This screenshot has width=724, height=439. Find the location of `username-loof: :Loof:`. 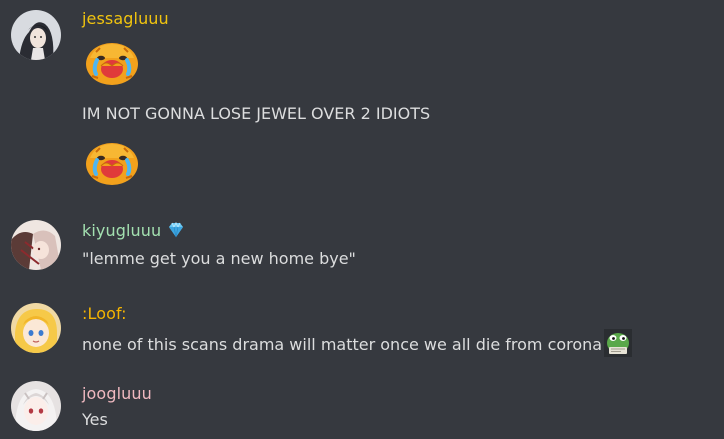

username-loof: :Loof: is located at coordinates (104, 313).